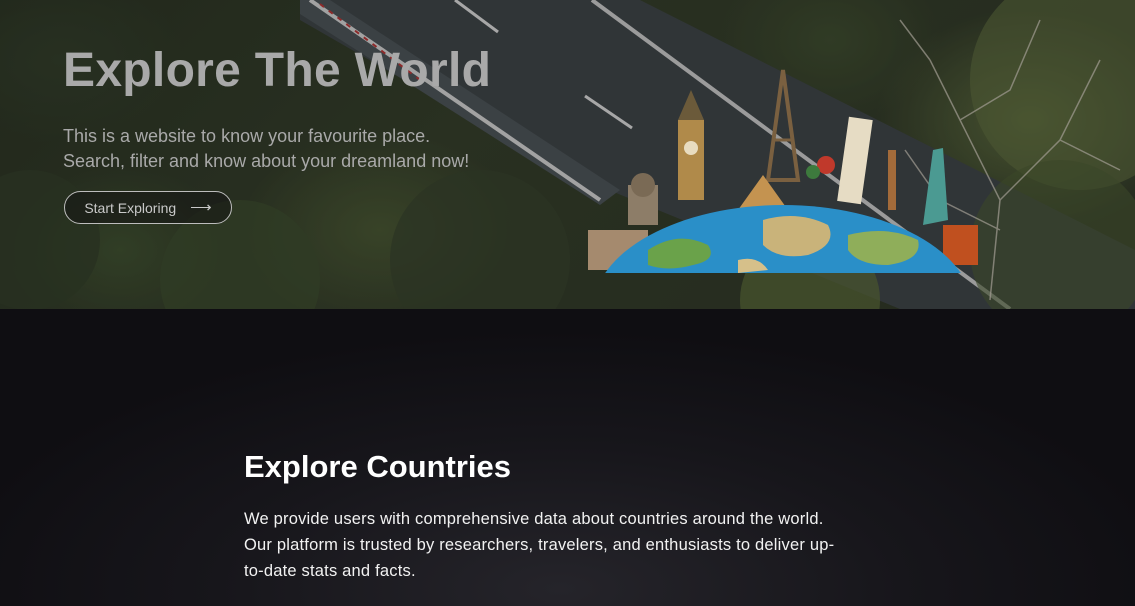  I want to click on start-exploring-button: Start Exploring ⟶, so click(148, 207).